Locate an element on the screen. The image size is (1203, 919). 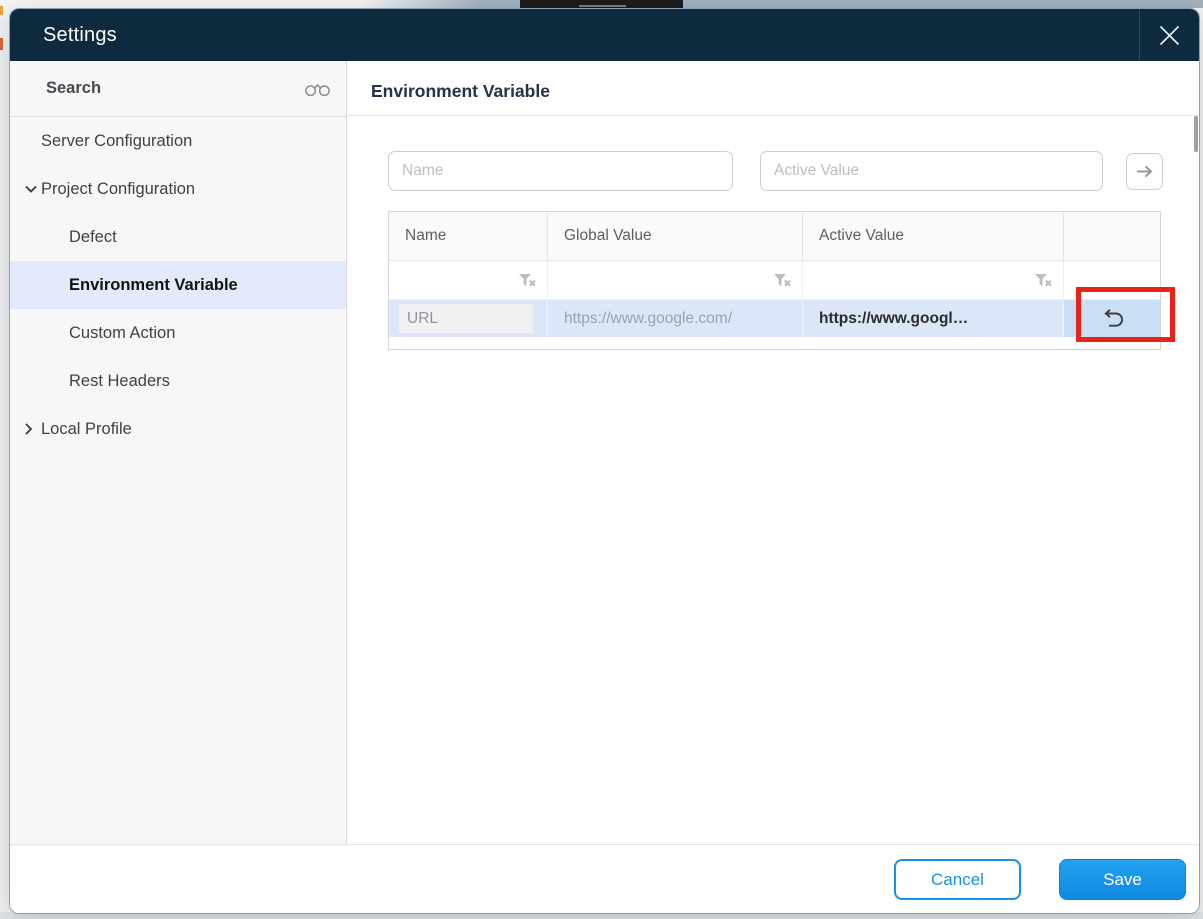
table-header-row: Name Global Value Active Value is located at coordinates (774, 236).